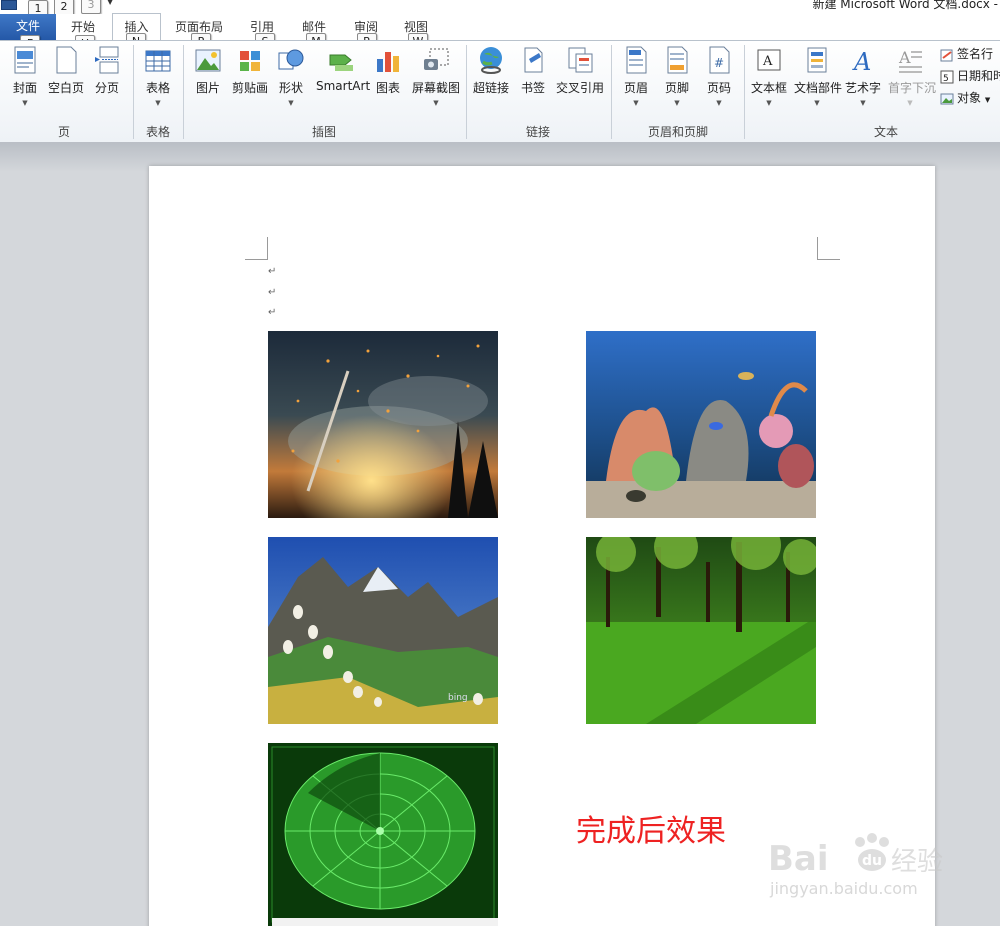 This screenshot has width=1000, height=926. I want to click on quick-parts-label: 文档部件, so click(818, 88).